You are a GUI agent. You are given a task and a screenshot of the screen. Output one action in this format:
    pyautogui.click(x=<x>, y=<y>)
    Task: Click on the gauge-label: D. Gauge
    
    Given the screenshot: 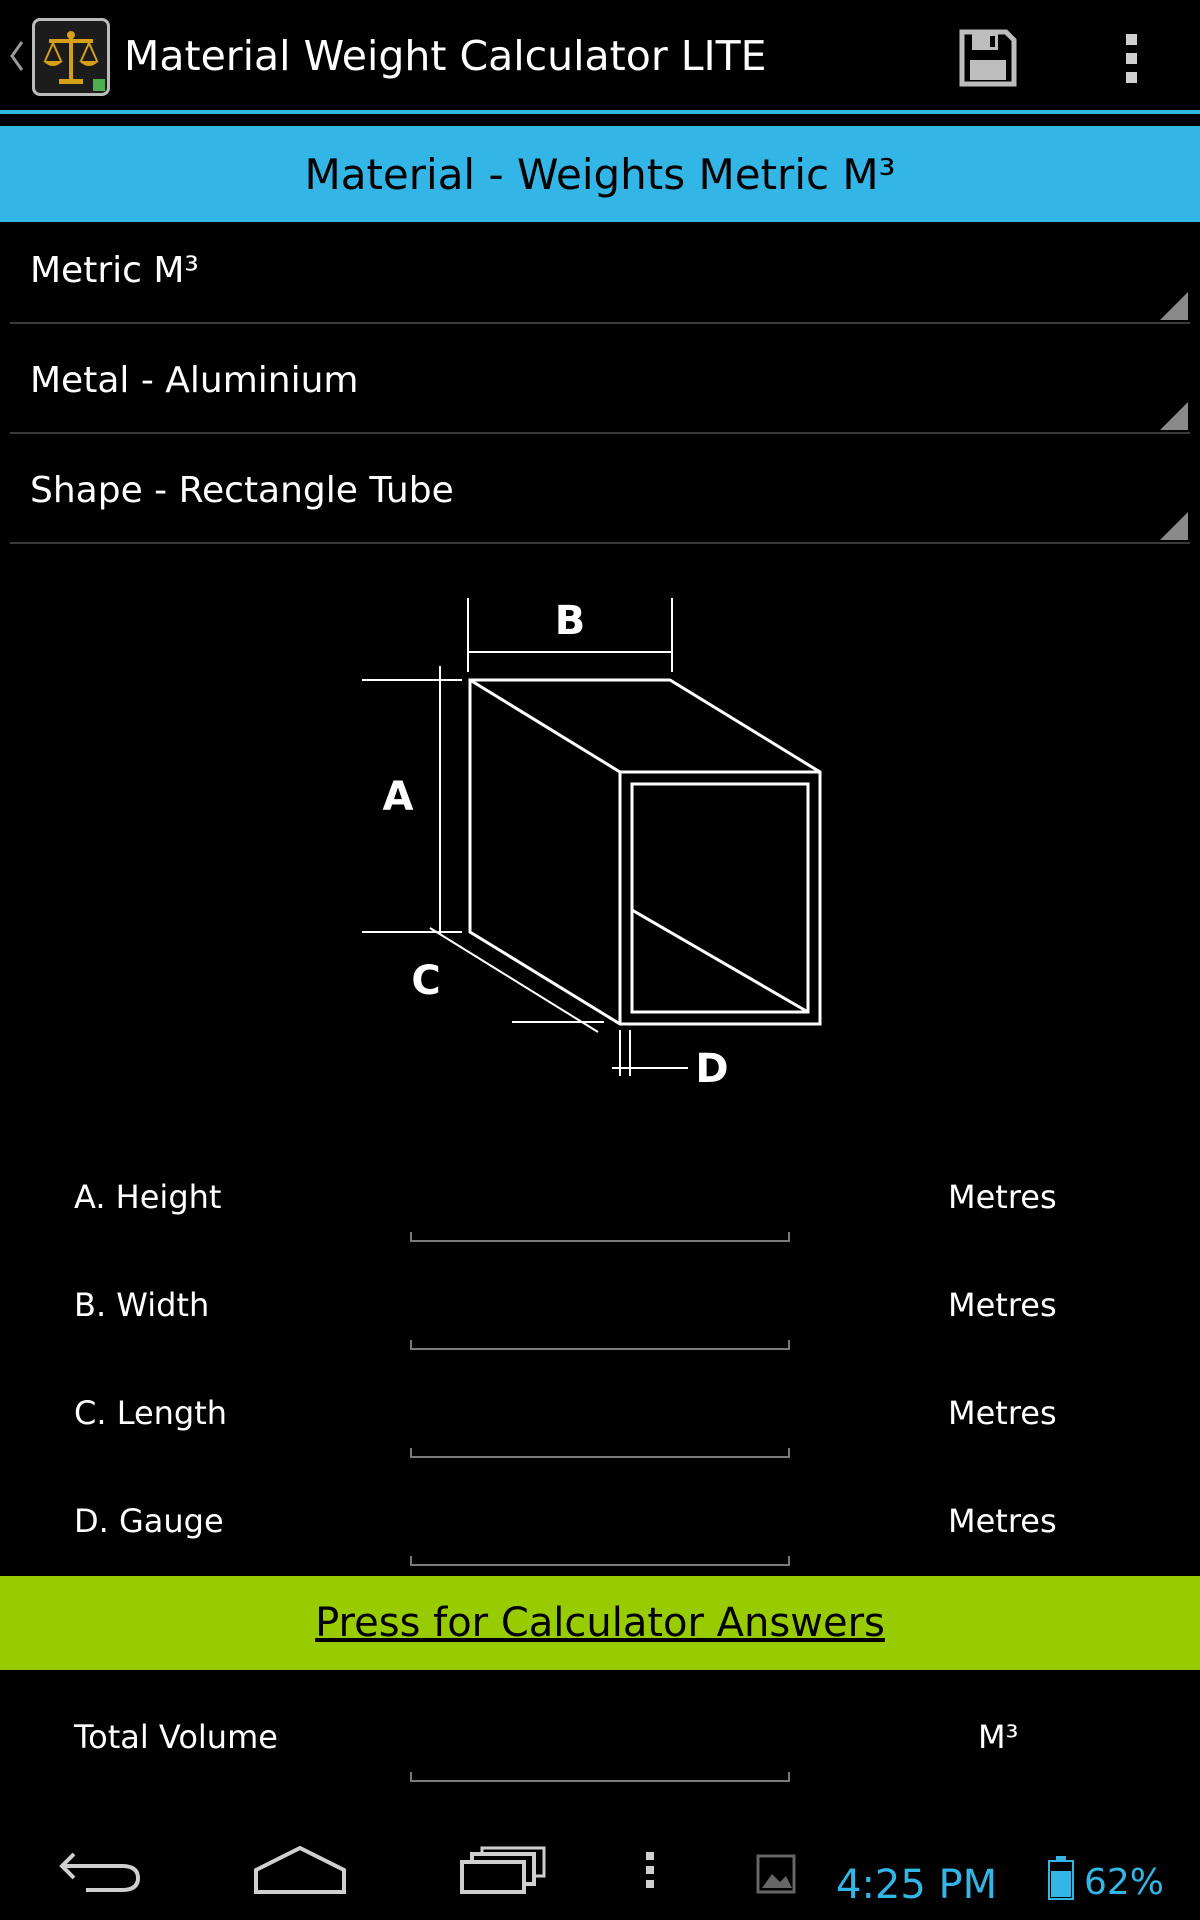 What is the action you would take?
    pyautogui.click(x=149, y=1521)
    